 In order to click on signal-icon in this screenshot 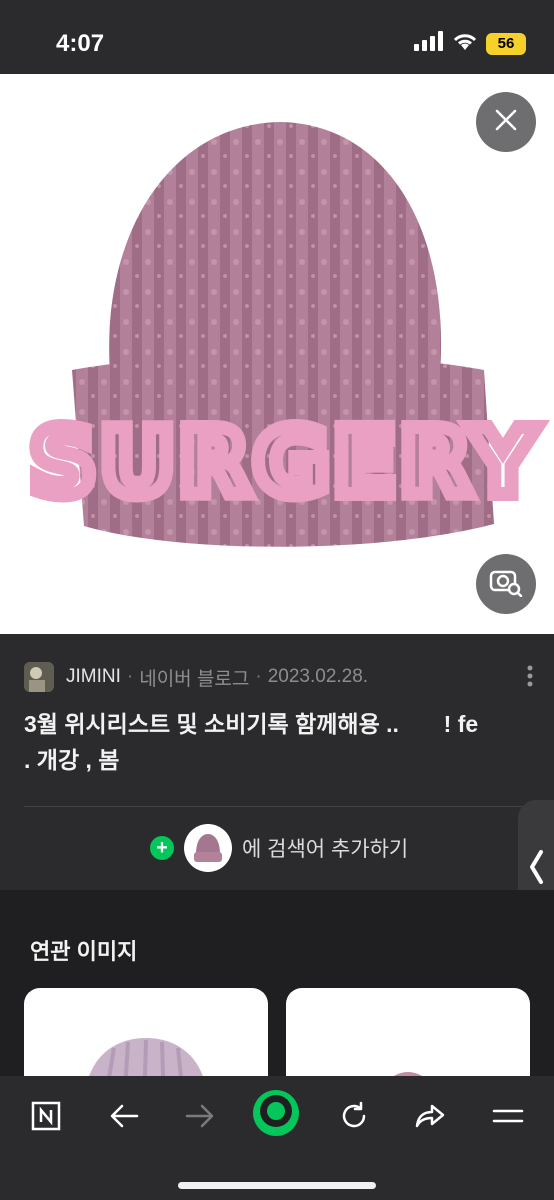, I will do `click(429, 43)`.